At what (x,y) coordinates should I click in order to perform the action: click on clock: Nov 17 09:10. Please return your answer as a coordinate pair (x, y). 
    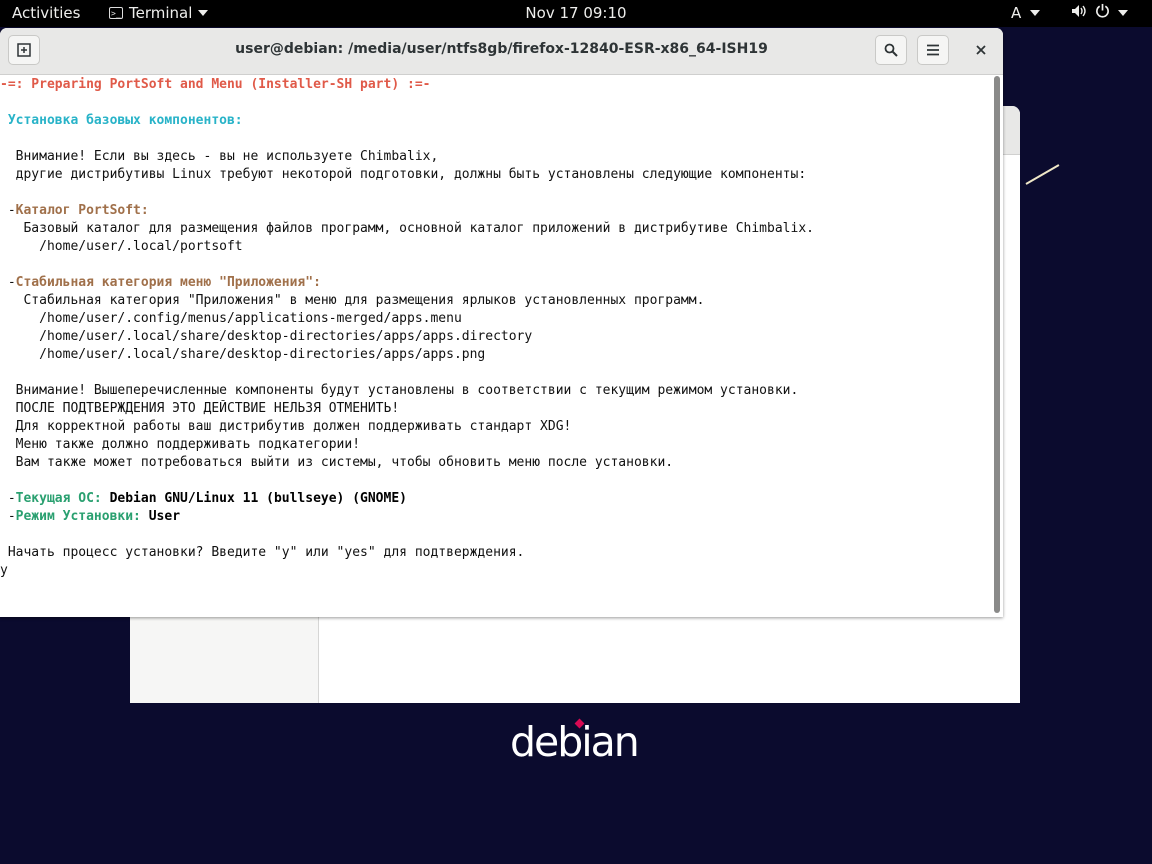
    Looking at the image, I should click on (575, 13).